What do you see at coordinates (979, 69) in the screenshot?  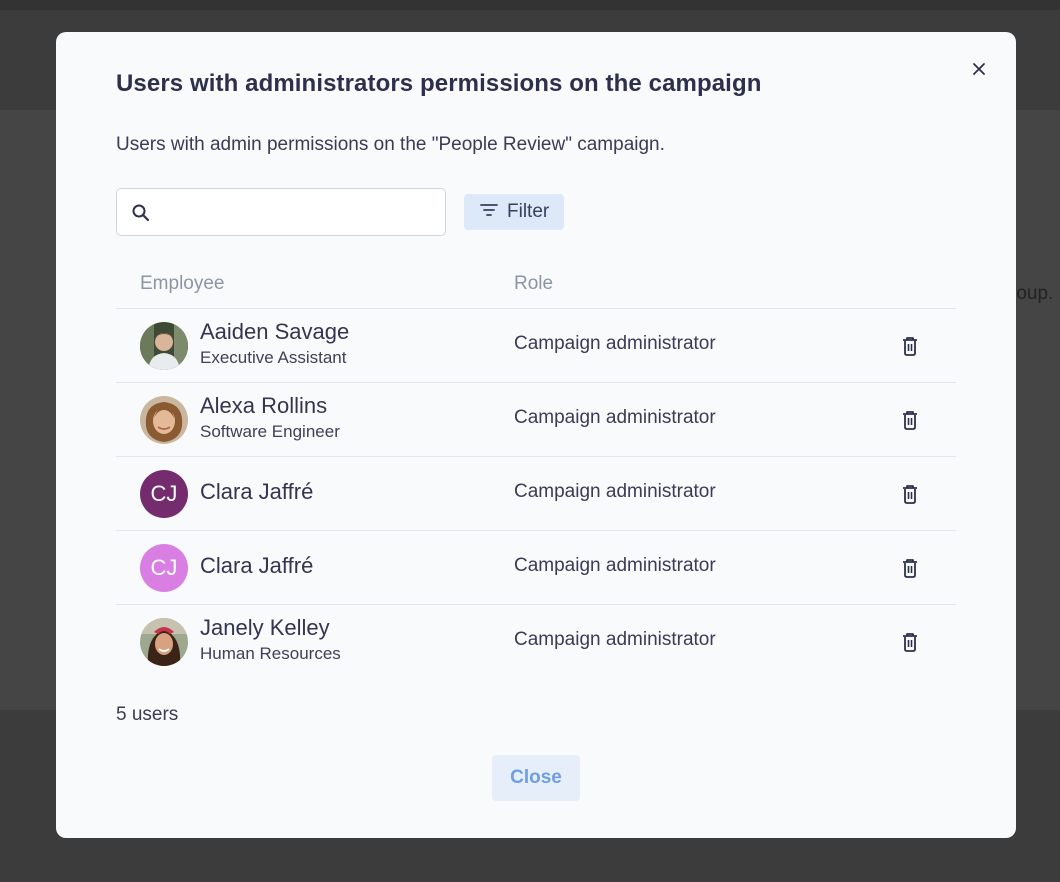 I see `close-icon` at bounding box center [979, 69].